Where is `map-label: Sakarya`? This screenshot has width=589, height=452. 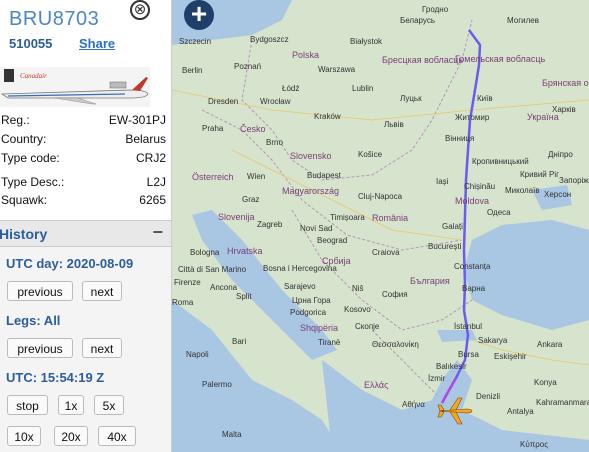
map-label: Sakarya is located at coordinates (493, 340).